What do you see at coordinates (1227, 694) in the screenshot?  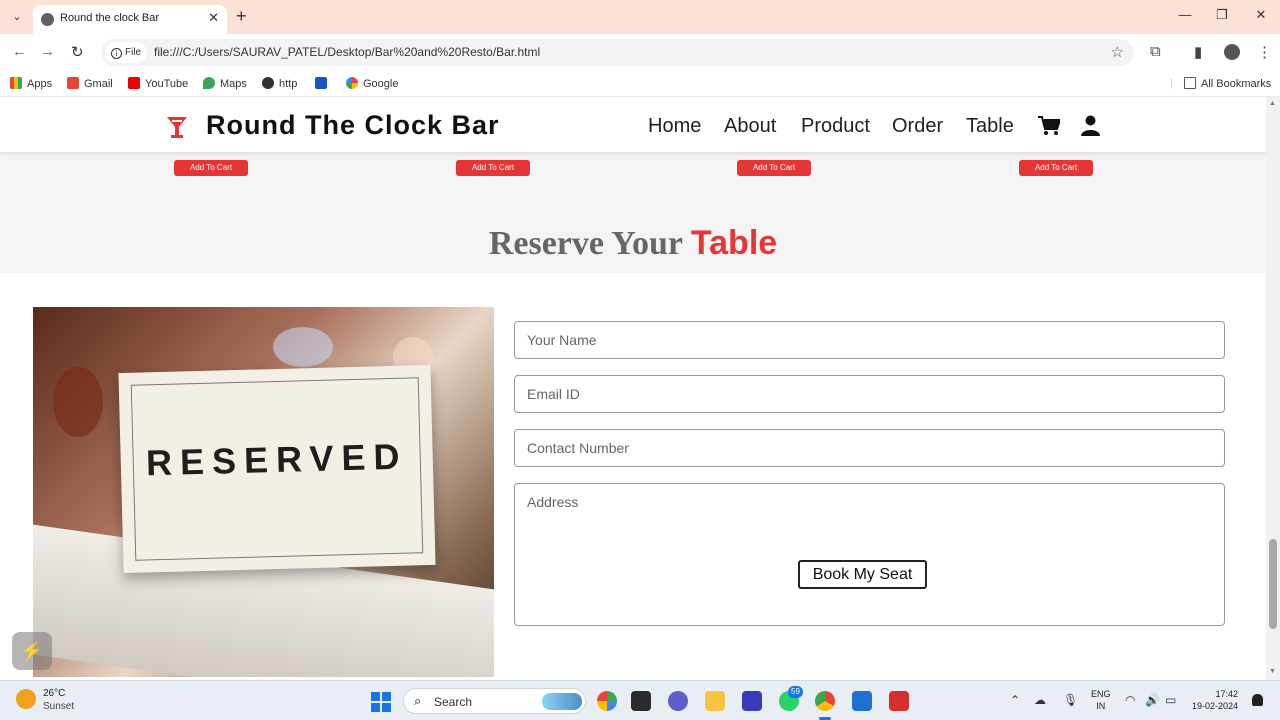 I see `clock-time: 17:42` at bounding box center [1227, 694].